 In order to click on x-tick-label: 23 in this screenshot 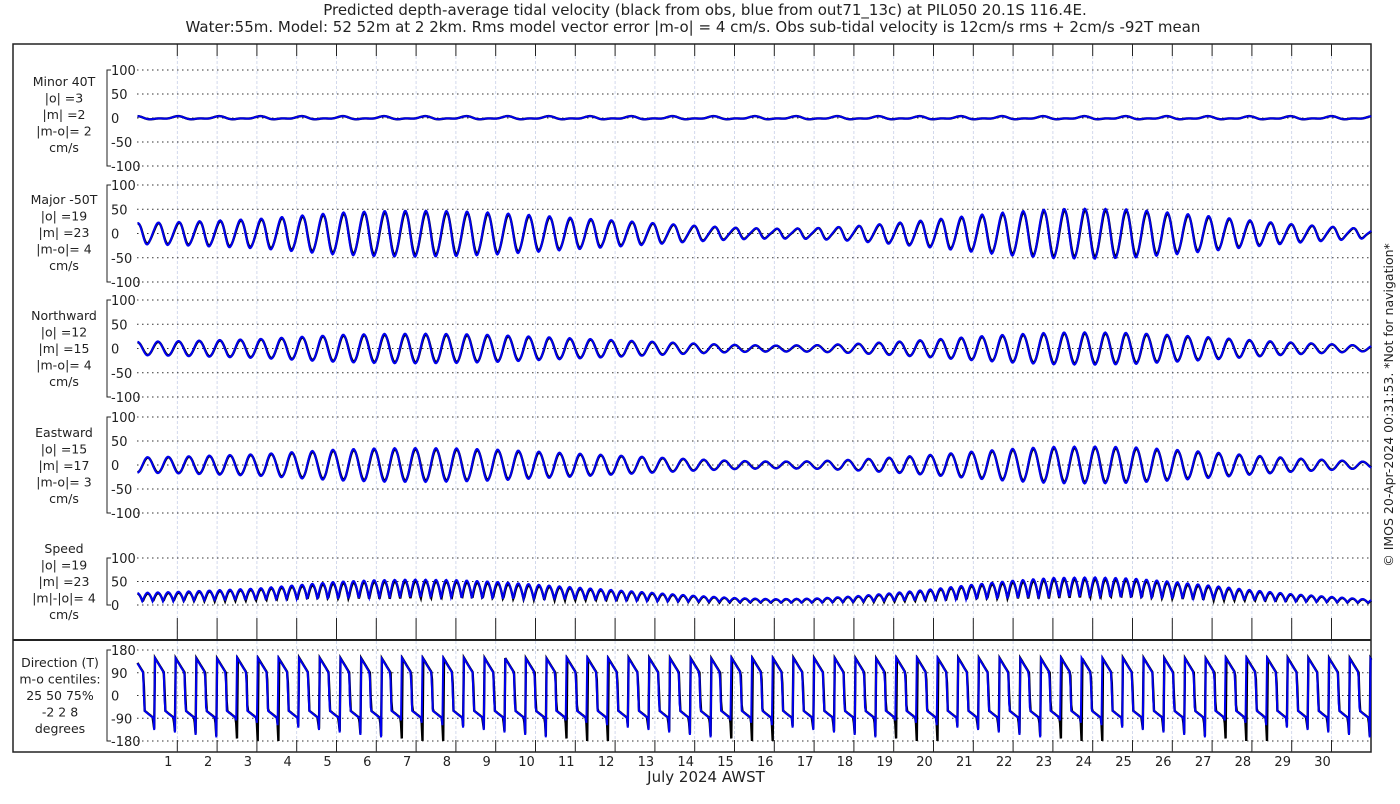, I will do `click(1044, 762)`.